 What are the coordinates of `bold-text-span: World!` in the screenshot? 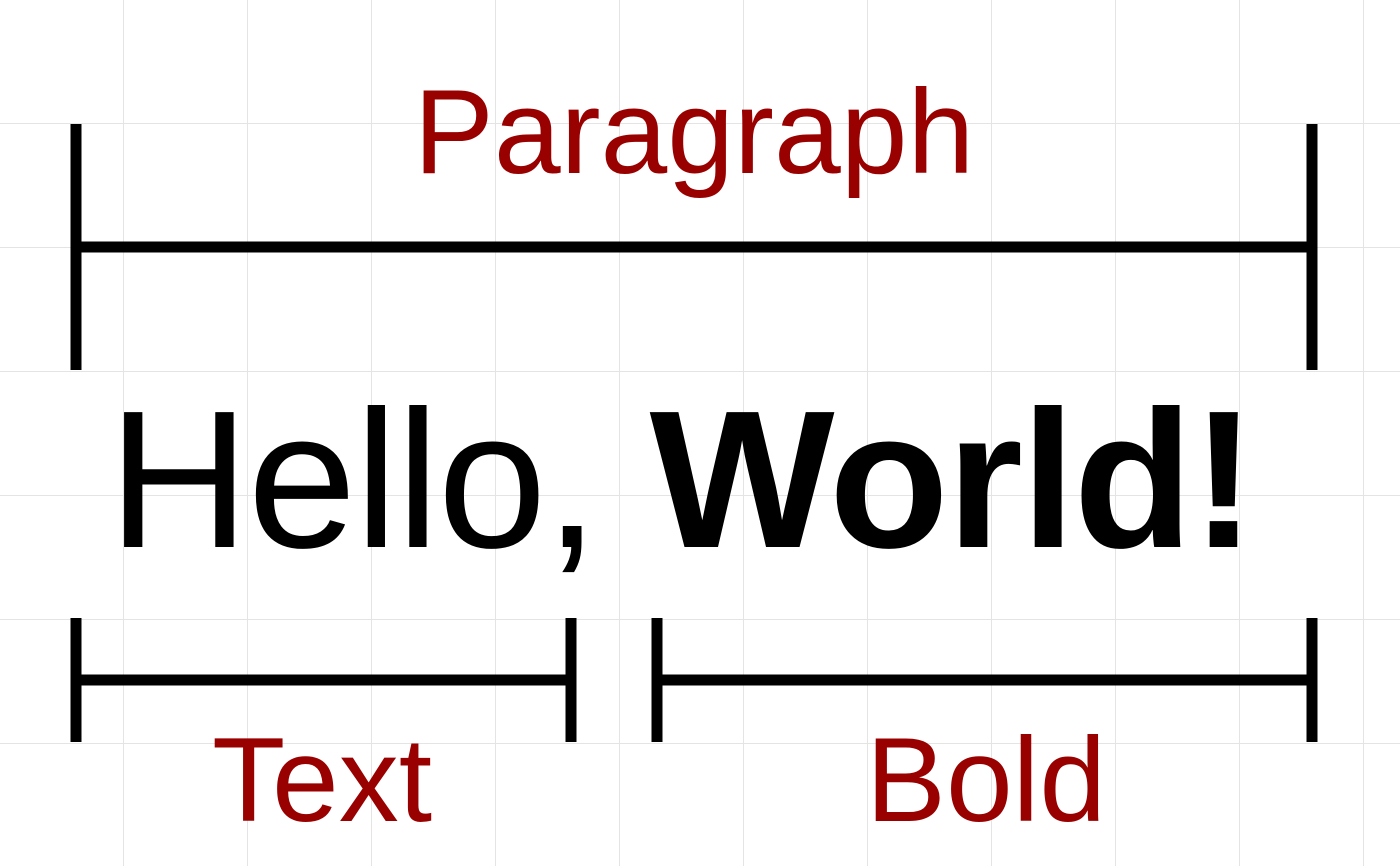 It's located at (953, 479).